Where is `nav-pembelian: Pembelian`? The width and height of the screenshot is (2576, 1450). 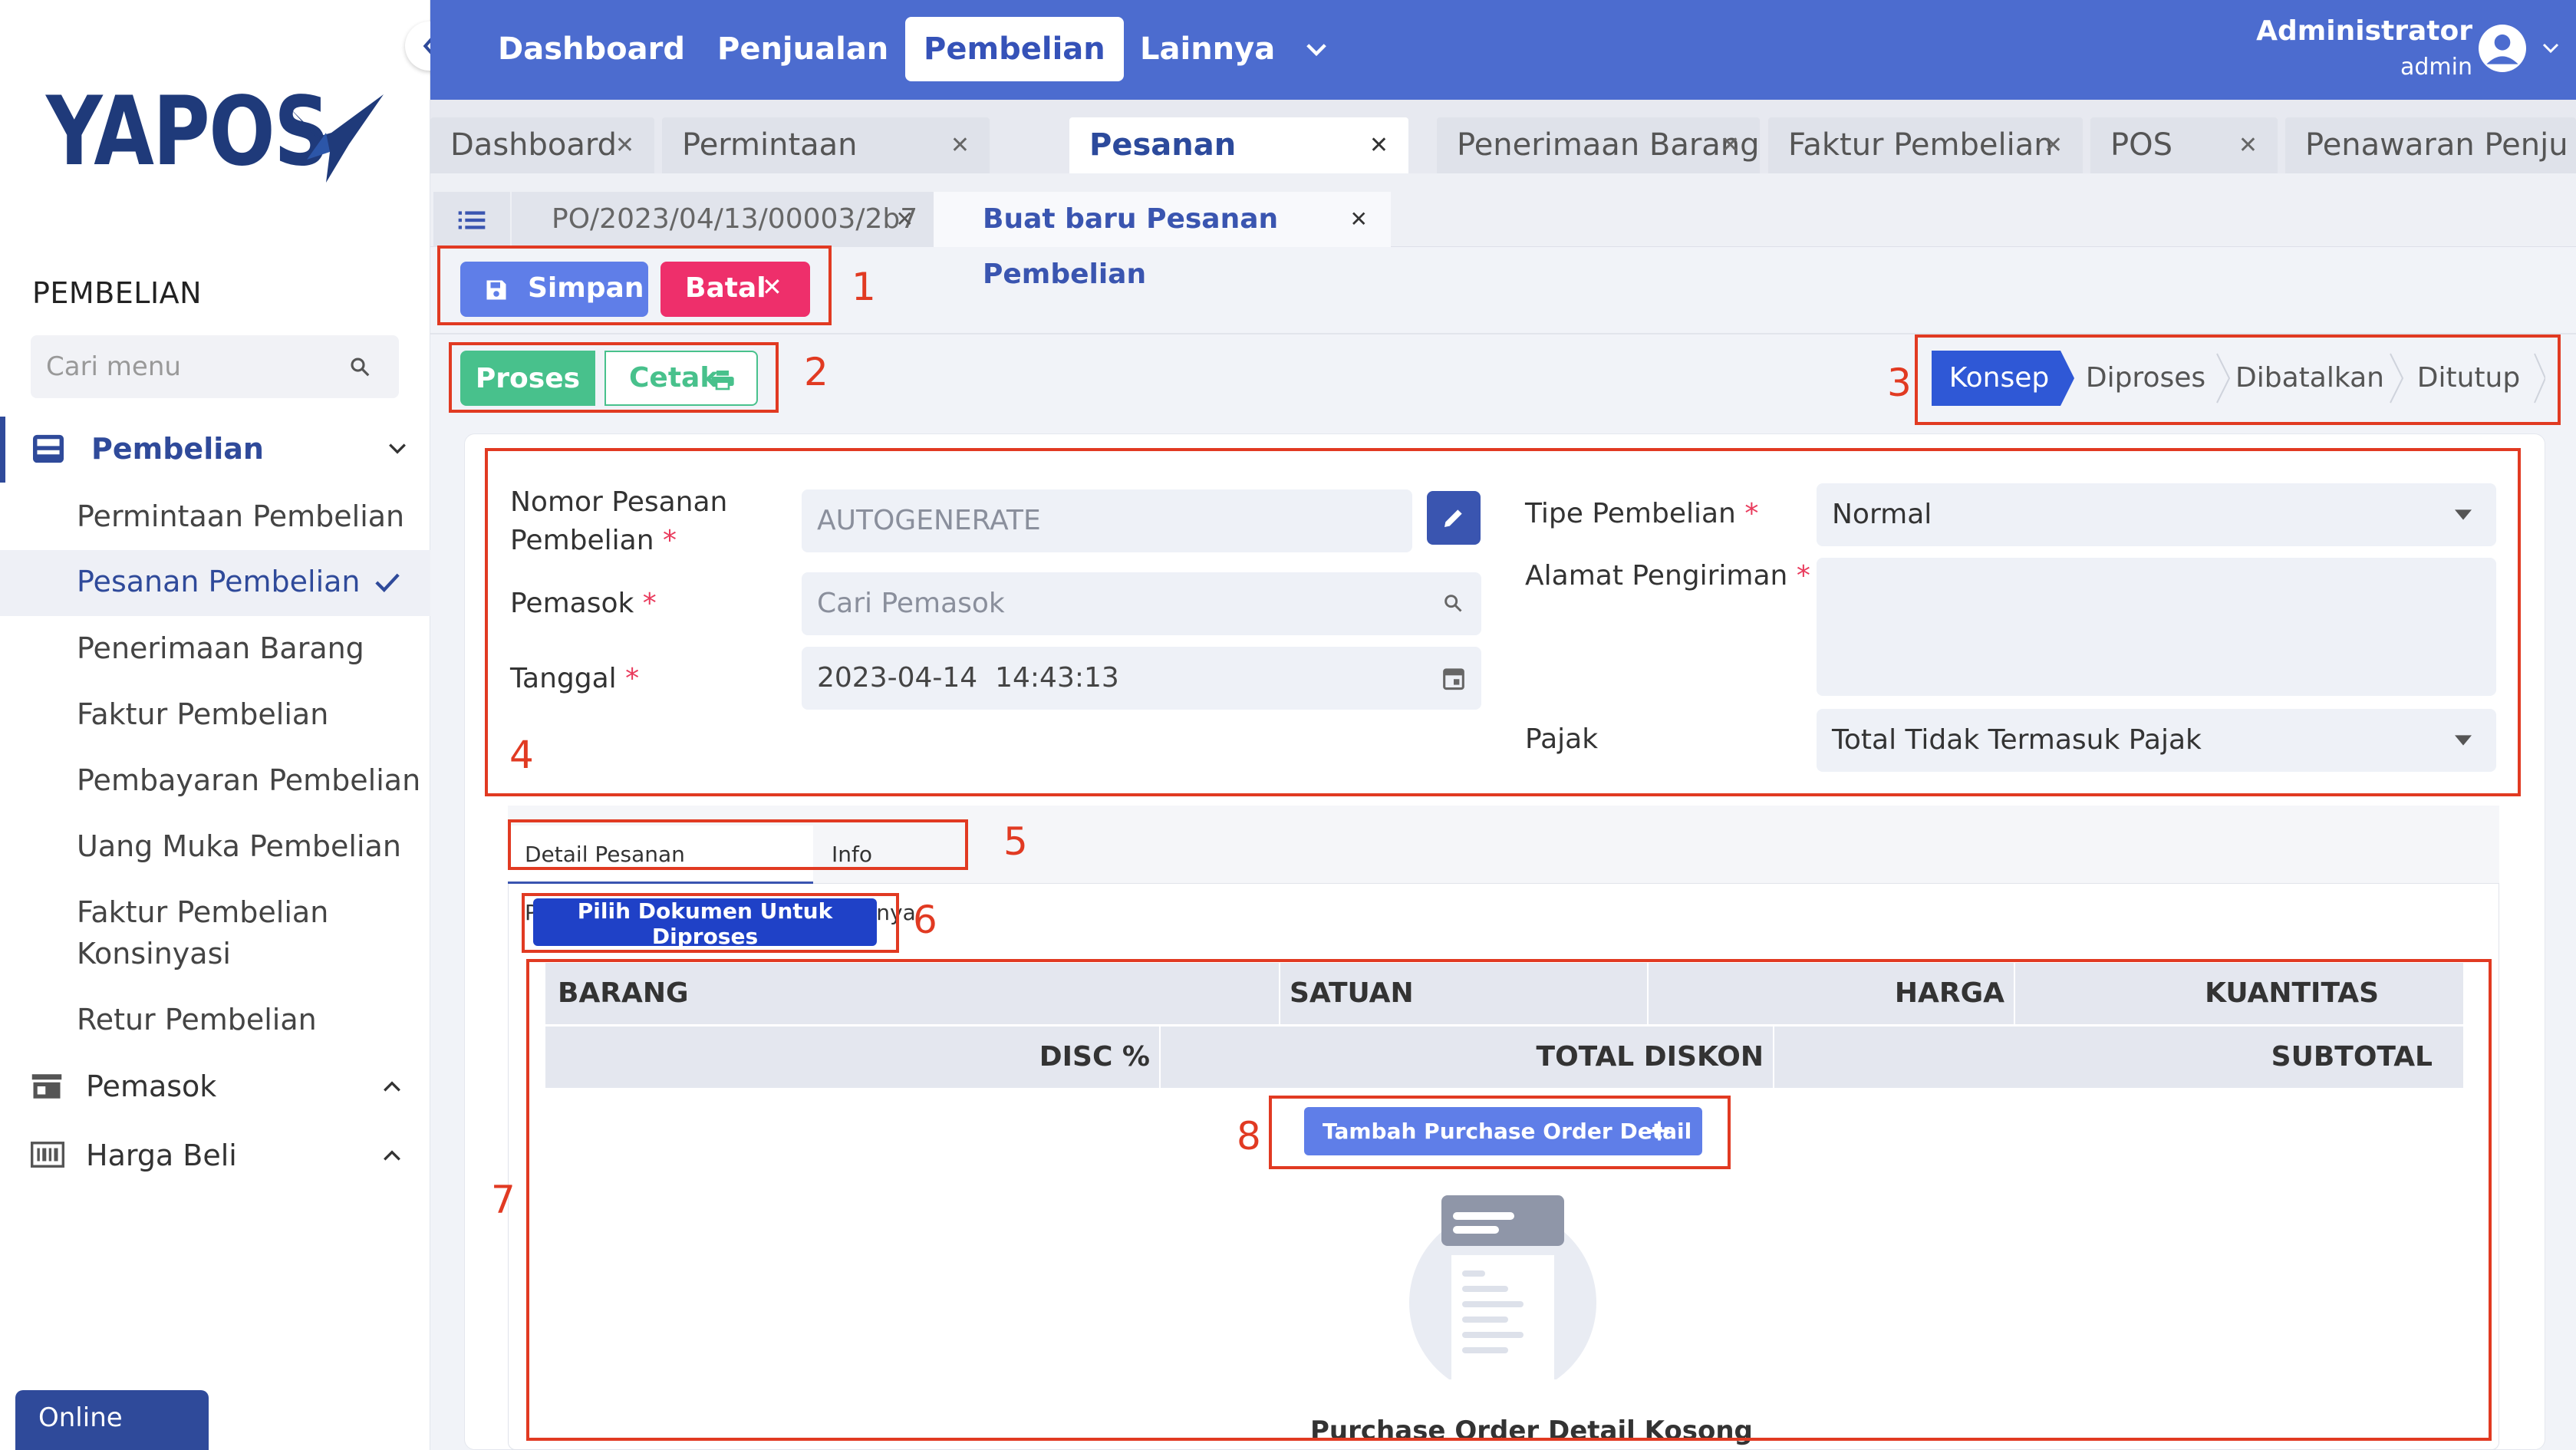
nav-pembelian: Pembelian is located at coordinates (1014, 49).